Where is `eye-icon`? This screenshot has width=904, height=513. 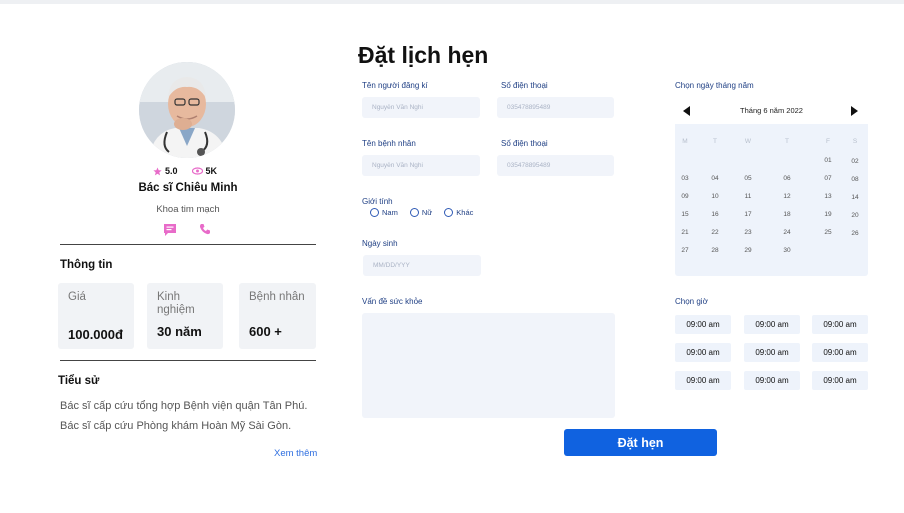
eye-icon is located at coordinates (197, 171).